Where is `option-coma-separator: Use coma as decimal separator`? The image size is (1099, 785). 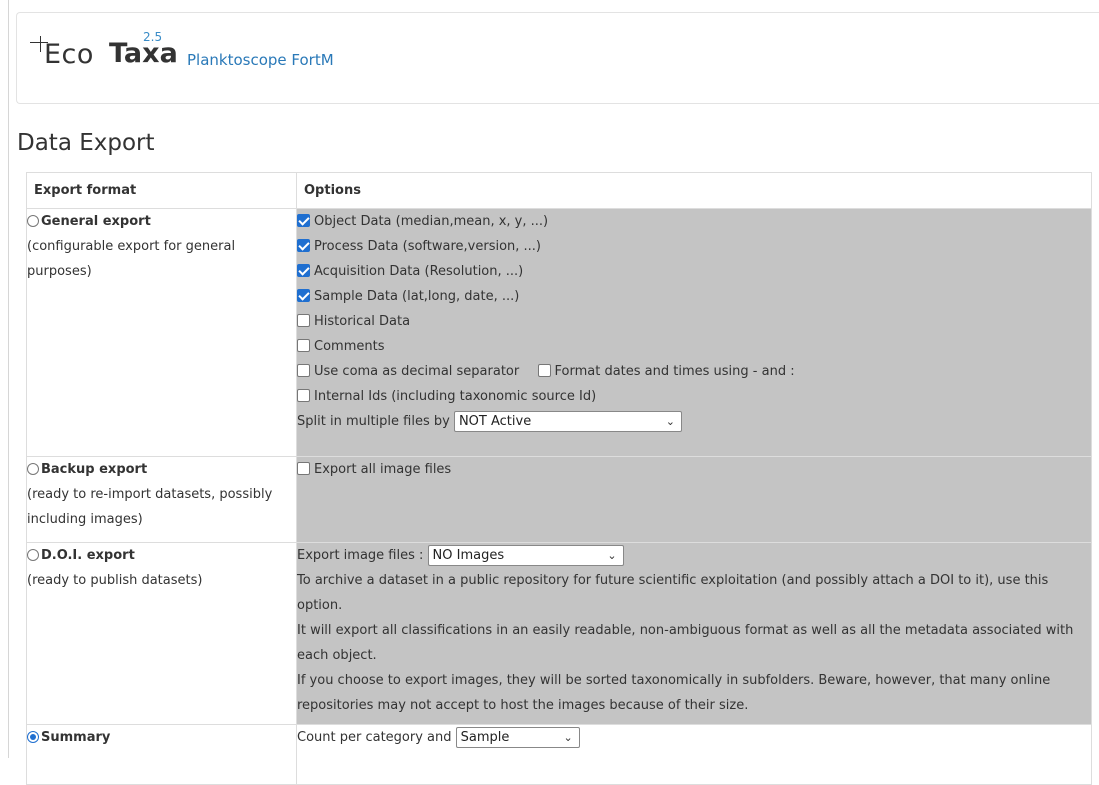
option-coma-separator: Use coma as decimal separator is located at coordinates (408, 371).